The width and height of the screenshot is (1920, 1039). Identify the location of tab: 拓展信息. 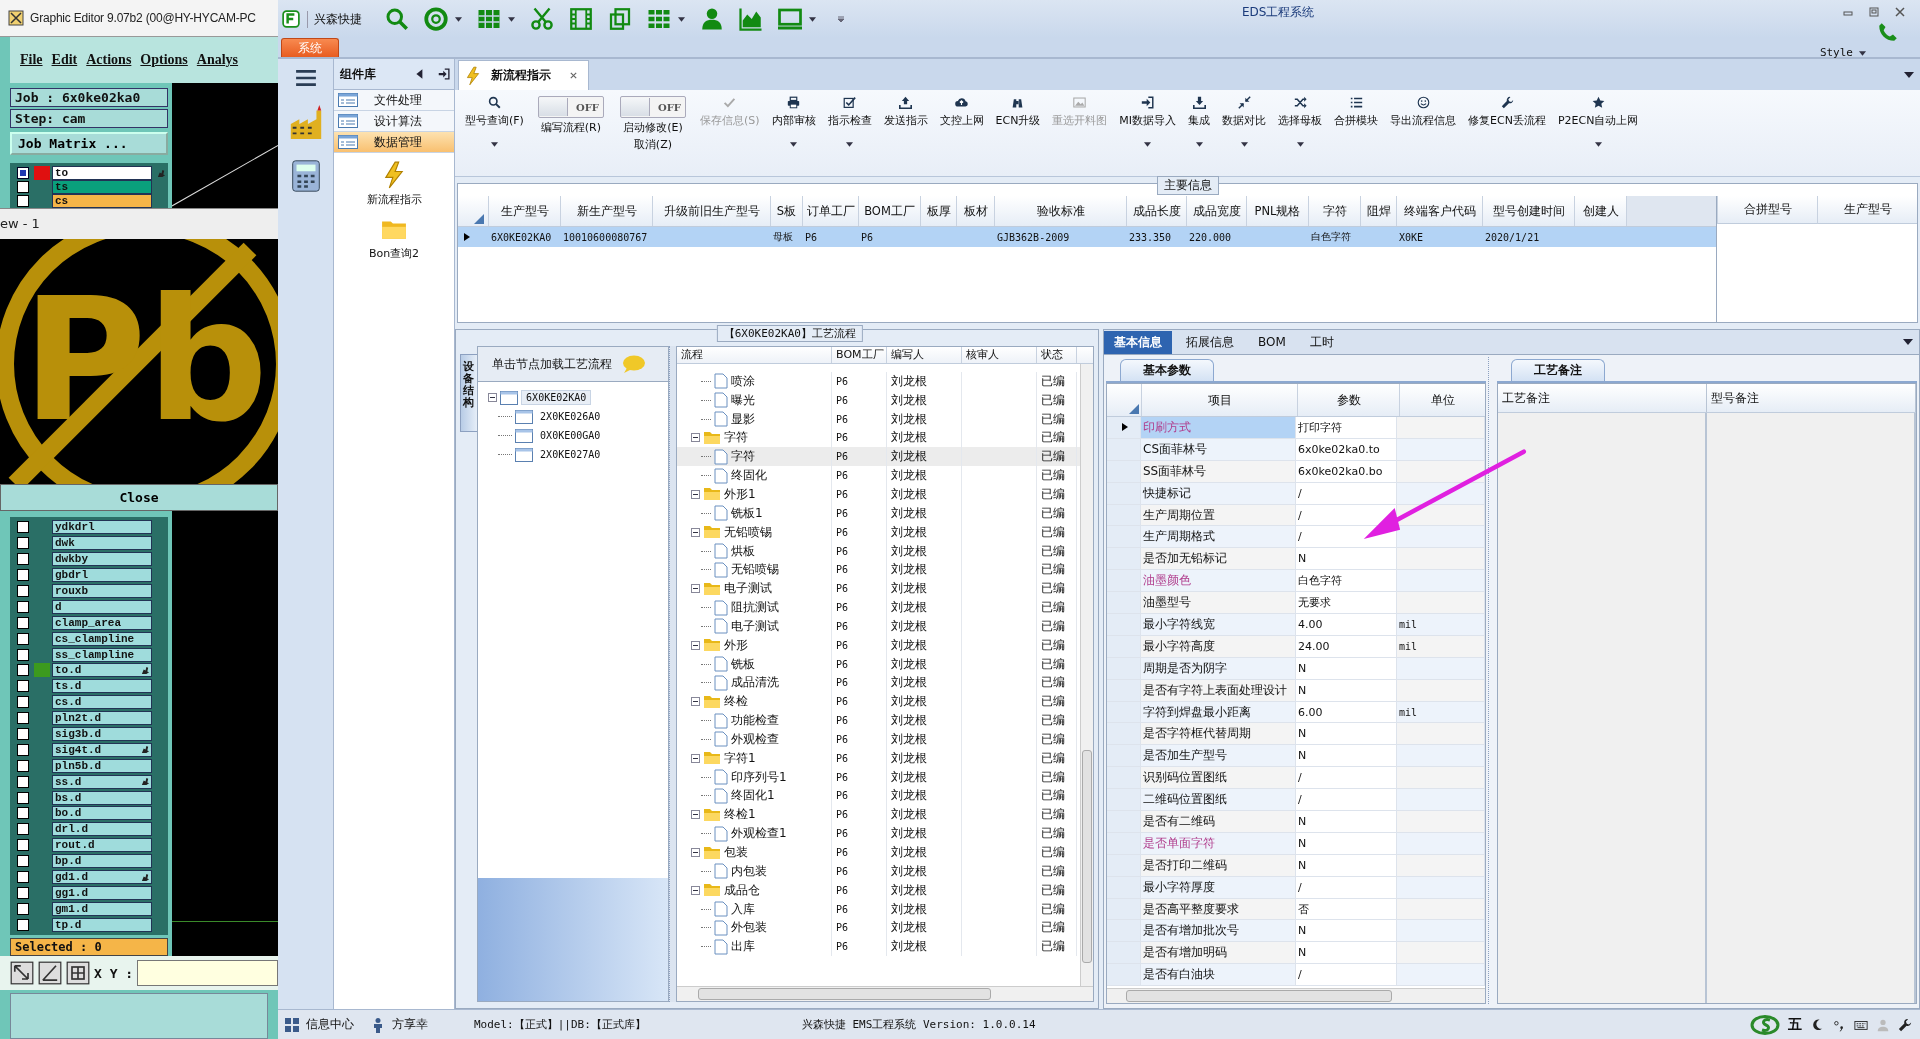
(1210, 342).